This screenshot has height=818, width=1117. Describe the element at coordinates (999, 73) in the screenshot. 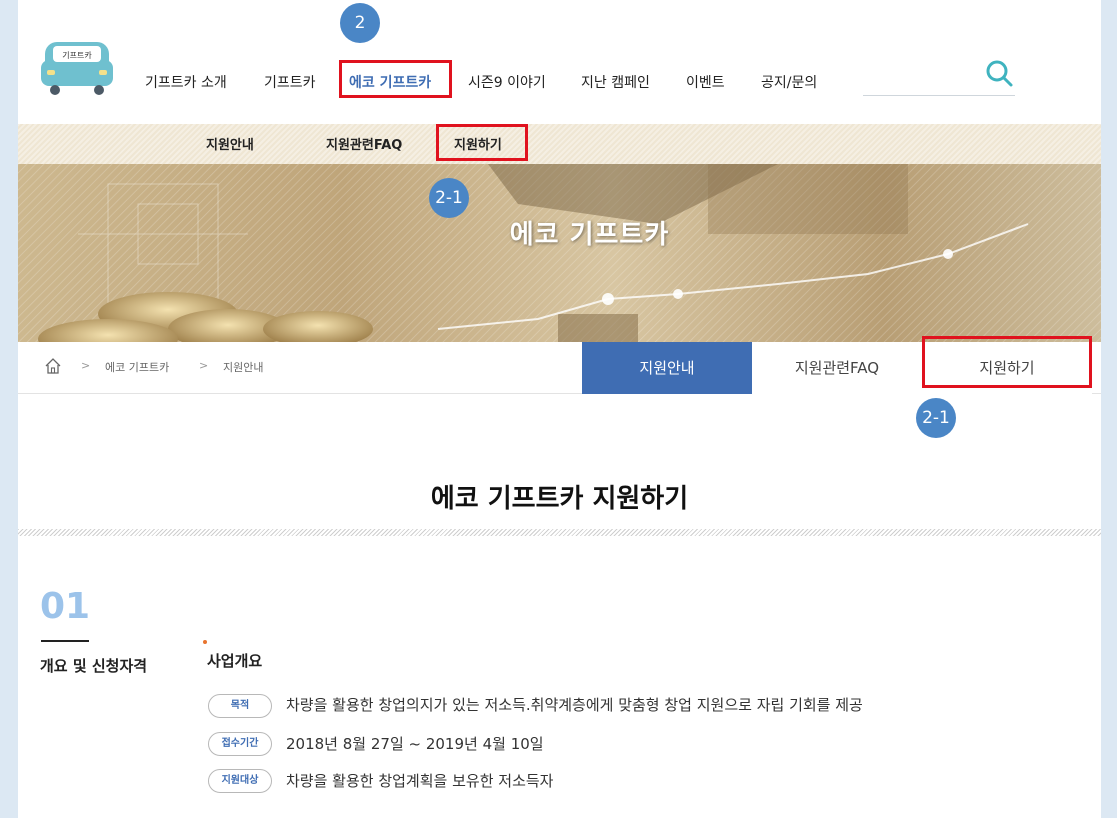

I see `search-icon` at that location.